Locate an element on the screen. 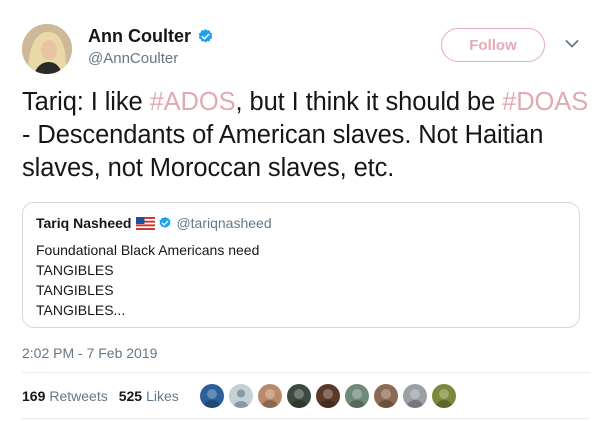 Image resolution: width=610 pixels, height=421 pixels. retweets-stat: 169 Retweets is located at coordinates (65, 396).